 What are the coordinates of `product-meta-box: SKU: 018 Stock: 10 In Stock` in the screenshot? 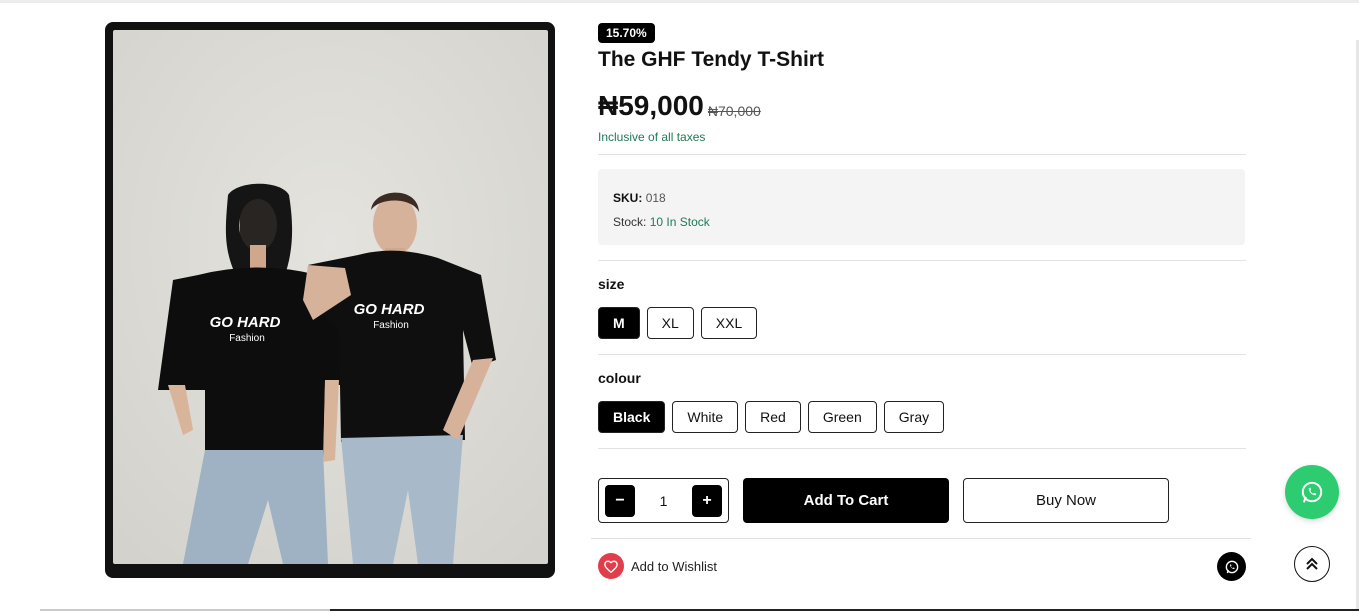 It's located at (921, 207).